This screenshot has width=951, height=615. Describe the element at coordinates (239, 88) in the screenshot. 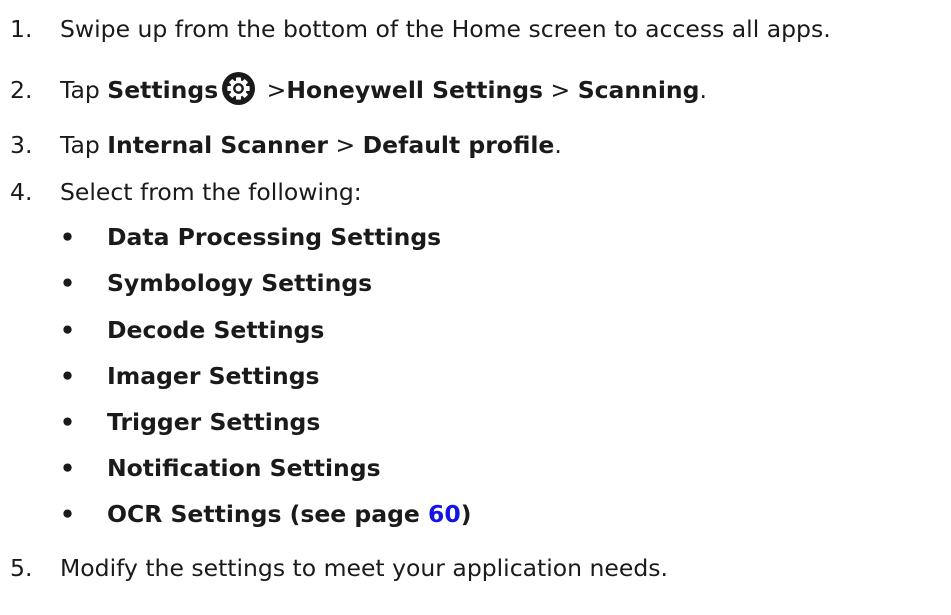

I see `settings-gear-icon` at that location.